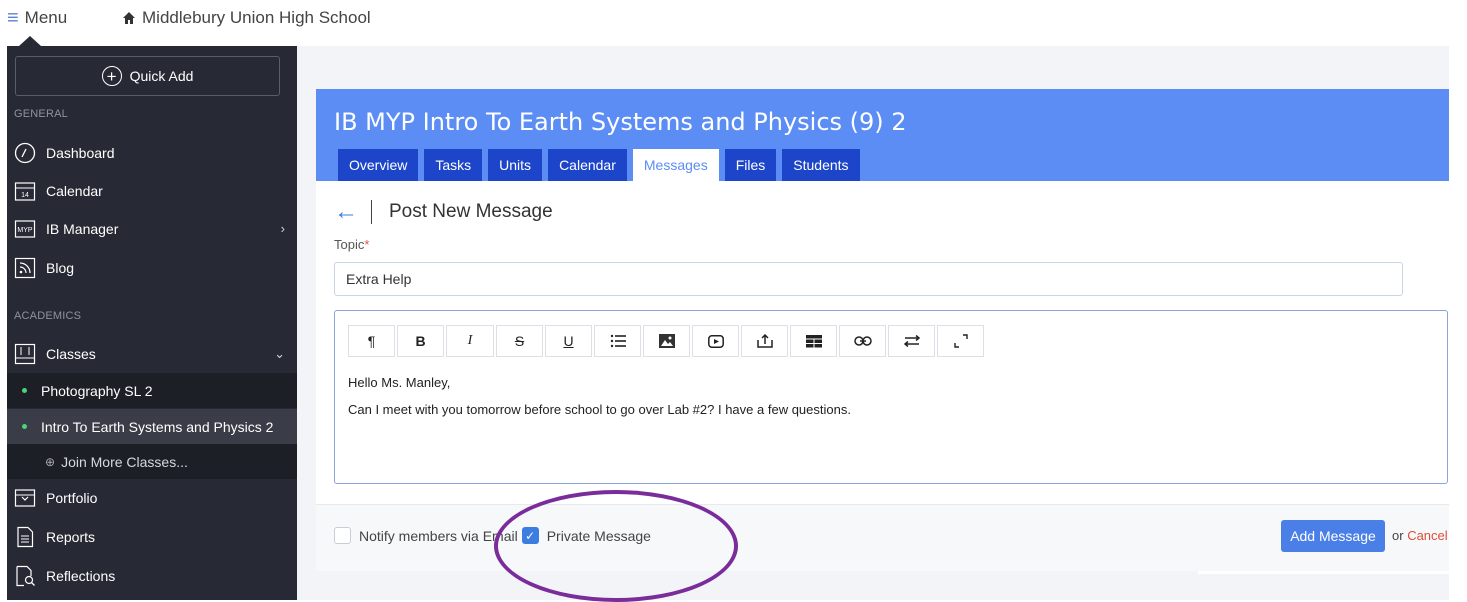 This screenshot has width=1467, height=602. What do you see at coordinates (598, 535) in the screenshot?
I see `private-message-label: Private Message` at bounding box center [598, 535].